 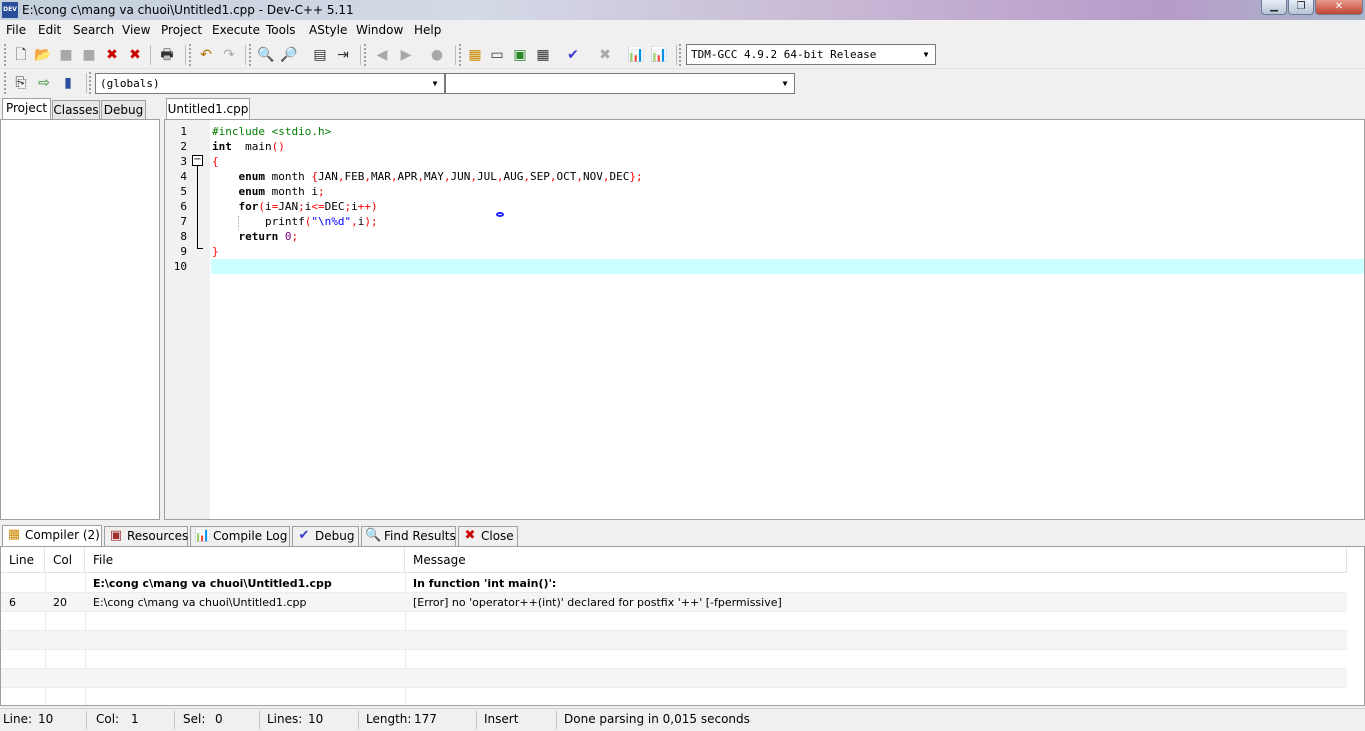 What do you see at coordinates (1274, 7) in the screenshot?
I see `minimize-button: ▁` at bounding box center [1274, 7].